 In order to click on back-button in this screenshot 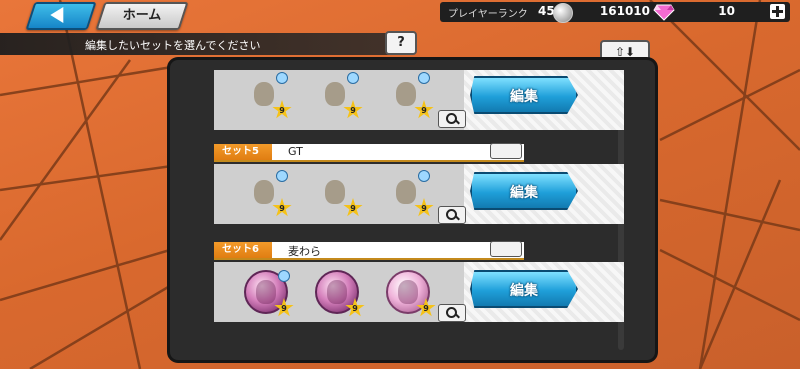, I will do `click(61, 16)`.